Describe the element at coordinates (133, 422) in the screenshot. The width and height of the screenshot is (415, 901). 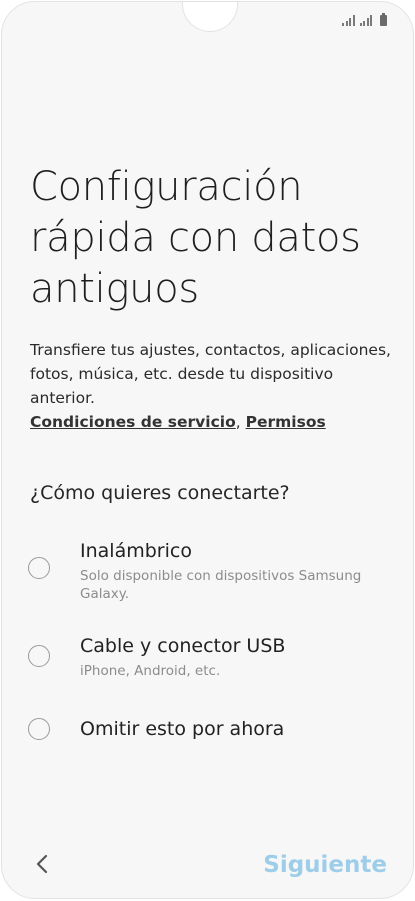
I see `terms-of-service-link: Condiciones de servicio` at that location.